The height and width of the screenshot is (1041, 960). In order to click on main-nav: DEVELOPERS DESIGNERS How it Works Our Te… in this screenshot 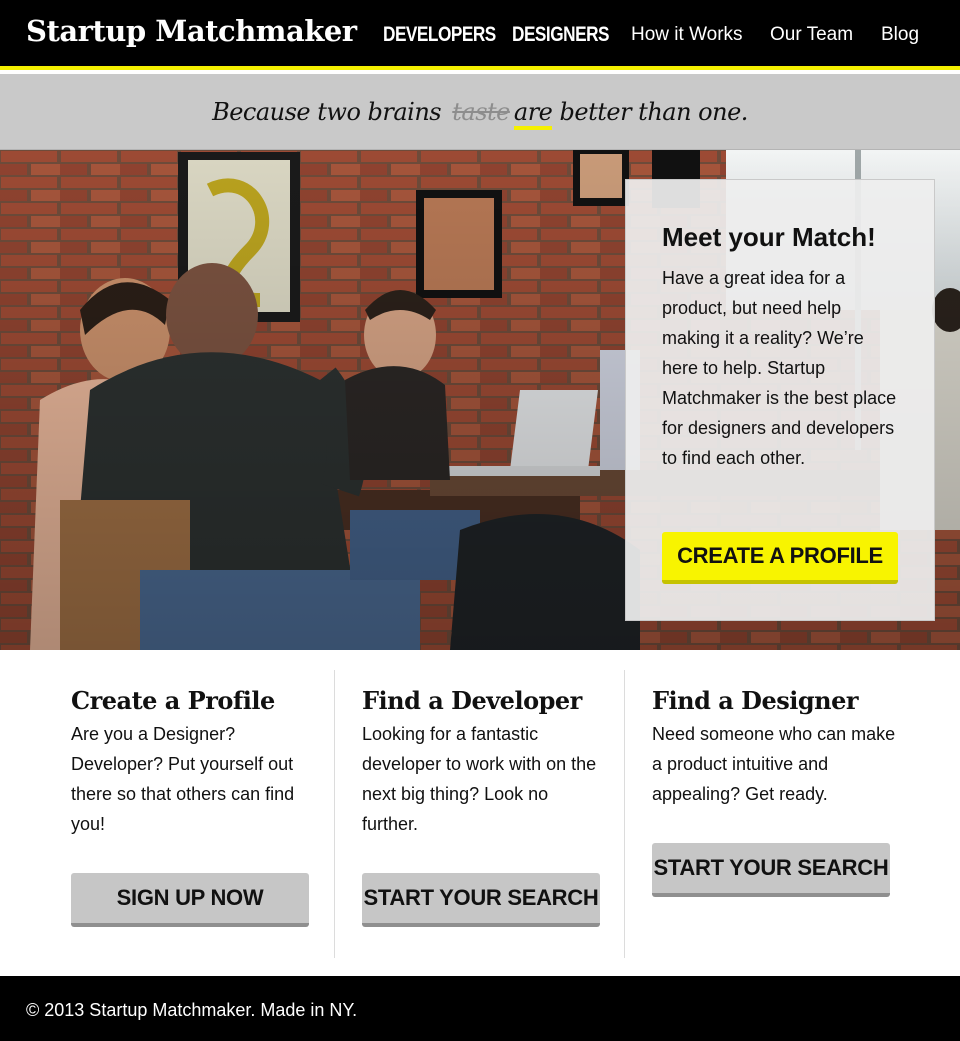, I will do `click(480, 35)`.